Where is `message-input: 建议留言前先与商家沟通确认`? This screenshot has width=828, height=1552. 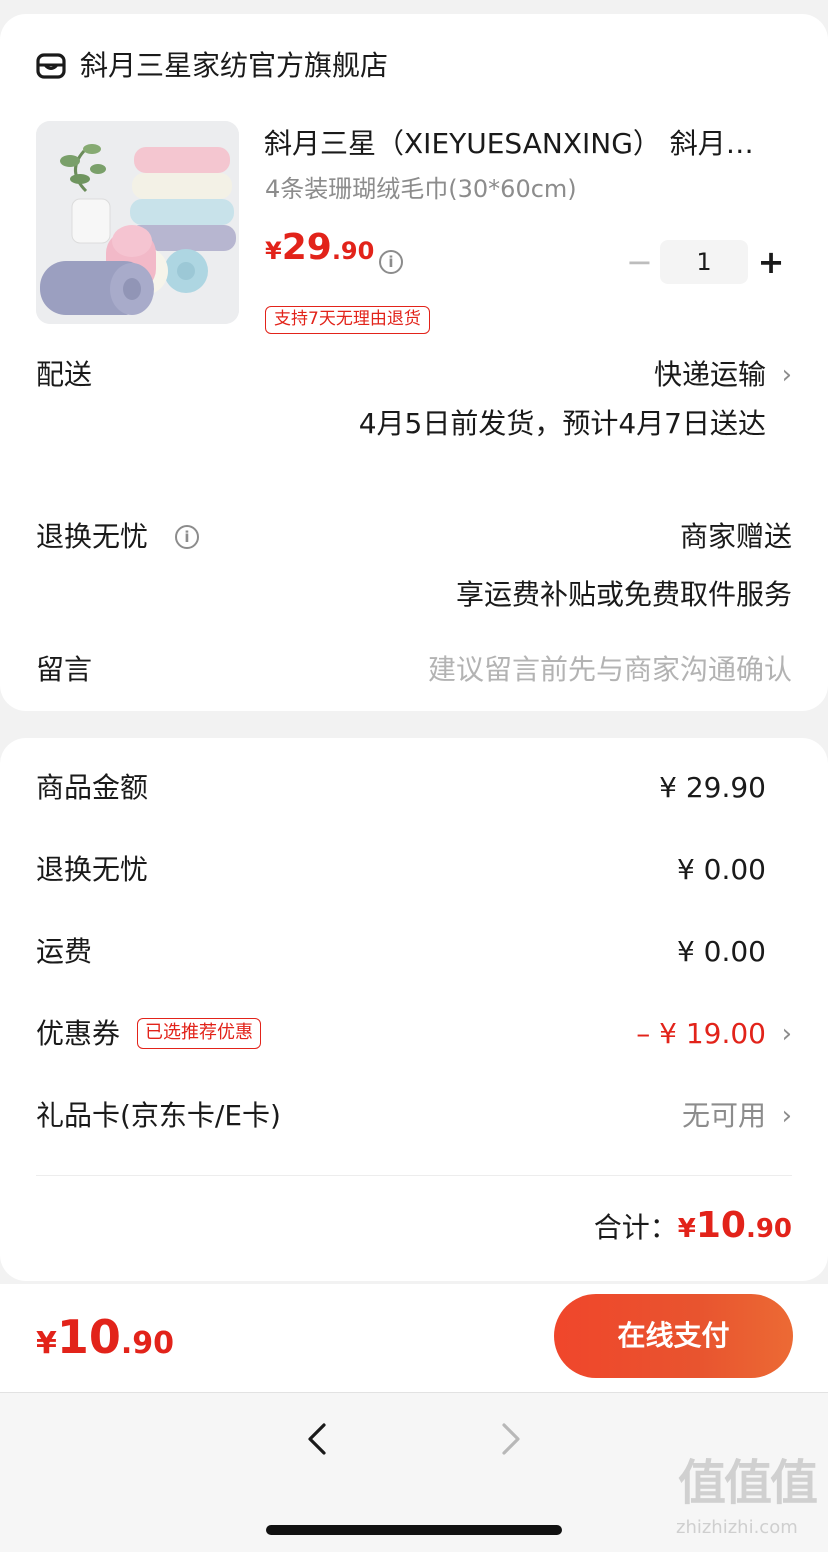 message-input: 建议留言前先与商家沟通确认 is located at coordinates (610, 670).